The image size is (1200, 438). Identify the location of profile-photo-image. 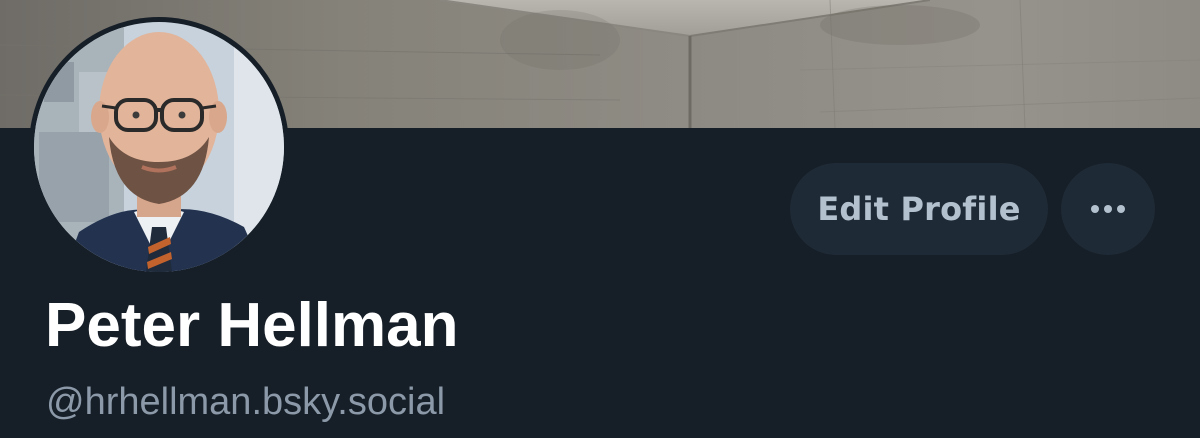
(159, 147).